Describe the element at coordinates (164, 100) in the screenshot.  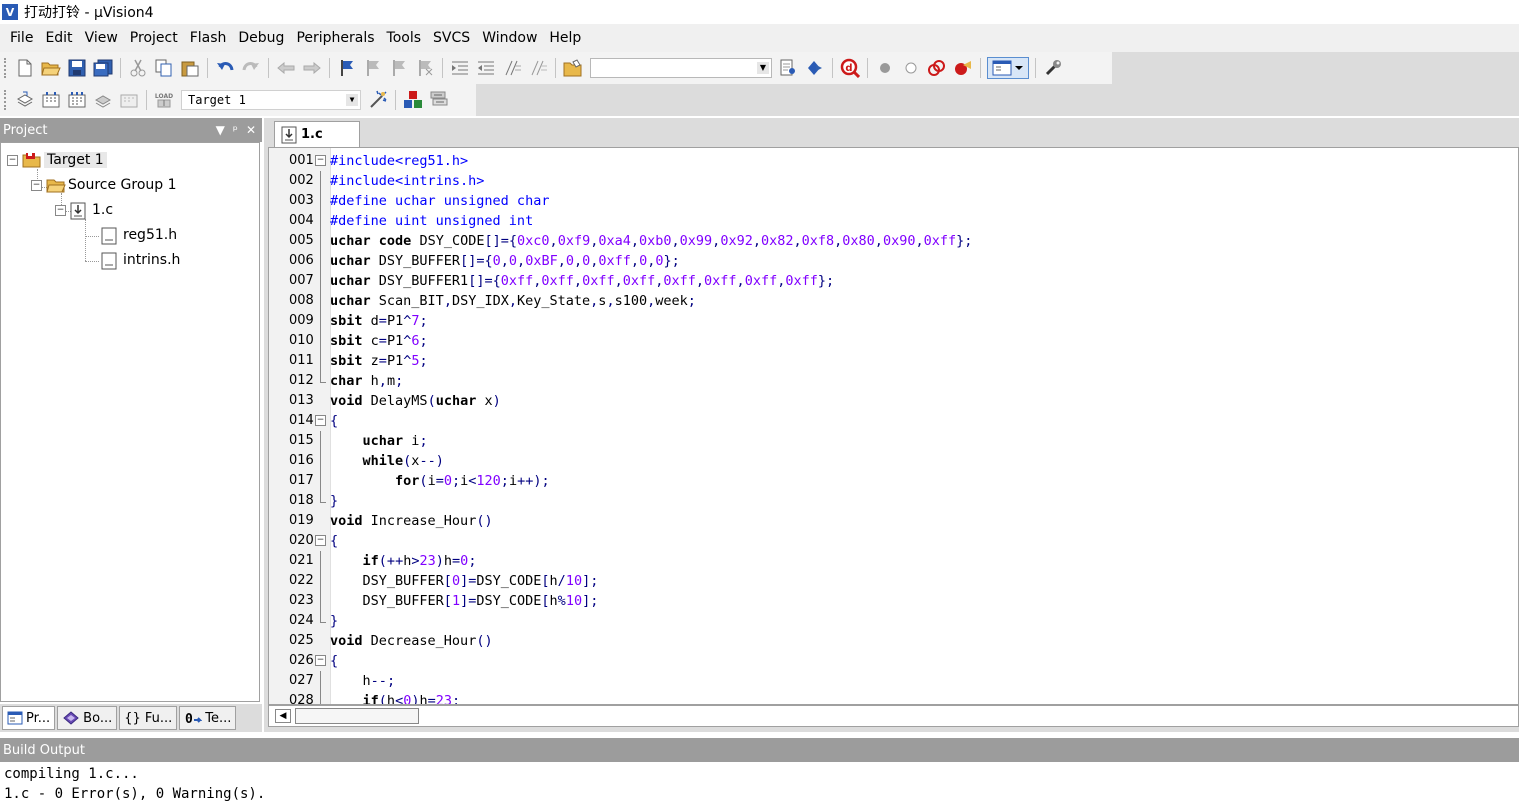
I see `download-button: LOAD` at that location.